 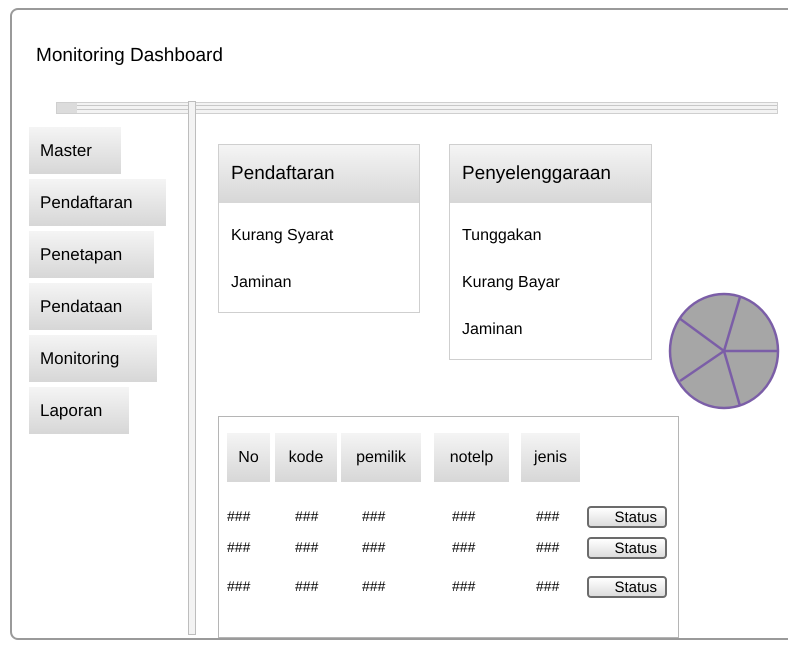 What do you see at coordinates (75, 150) in the screenshot?
I see `sidebar-button: Master` at bounding box center [75, 150].